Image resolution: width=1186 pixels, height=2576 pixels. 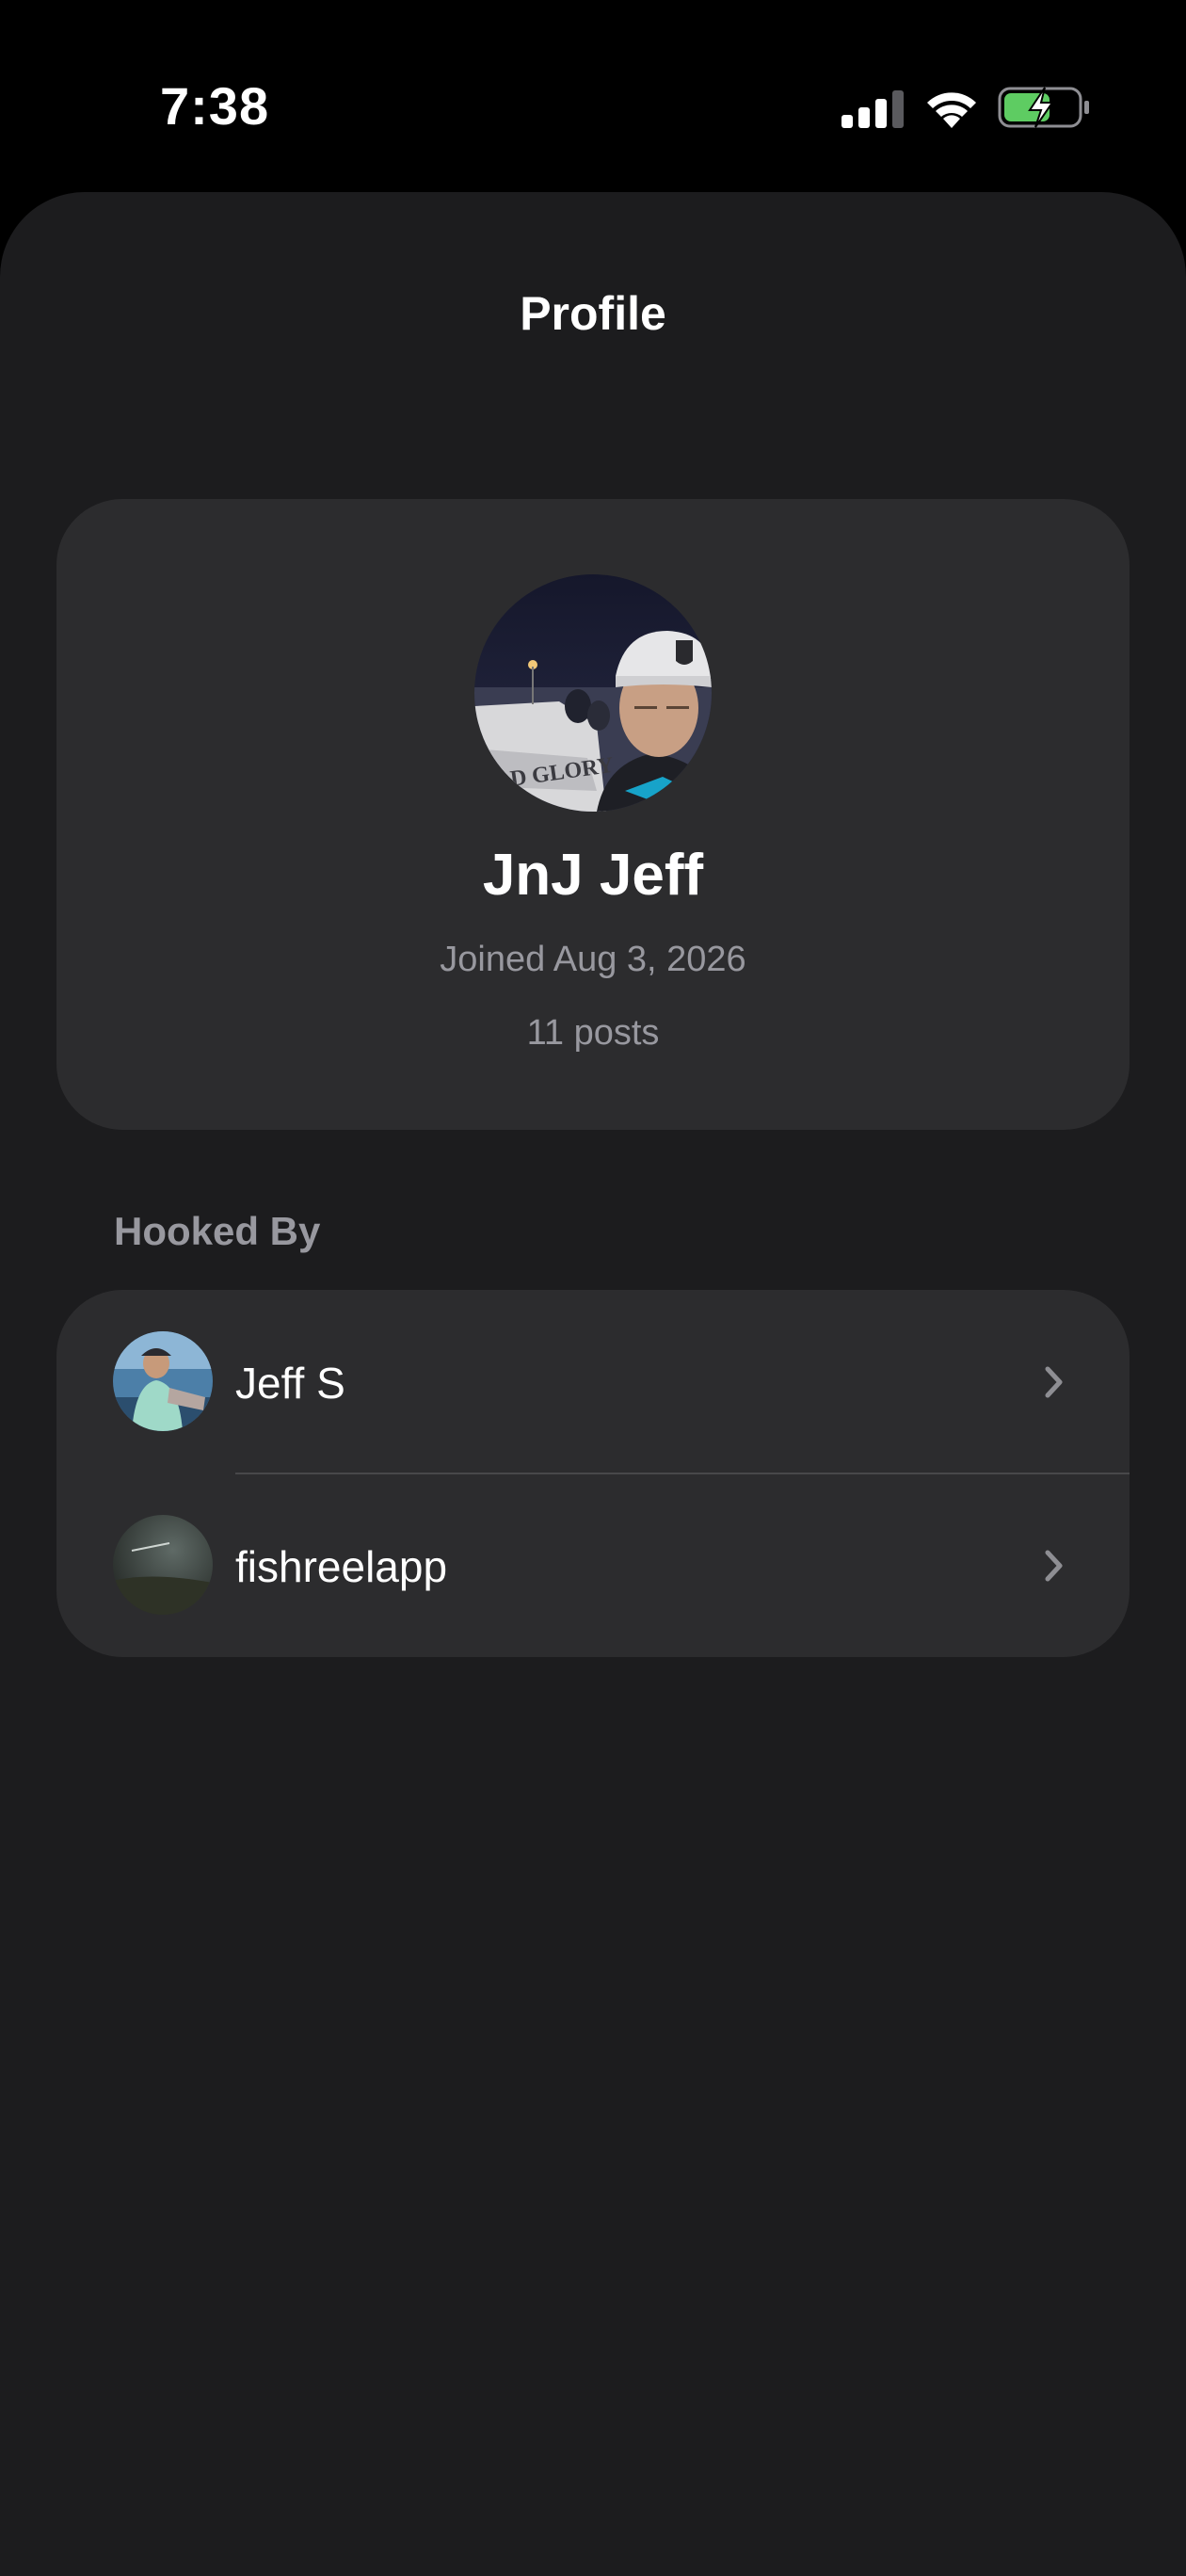 I want to click on profile-name: JnJ Jeff, so click(x=593, y=875).